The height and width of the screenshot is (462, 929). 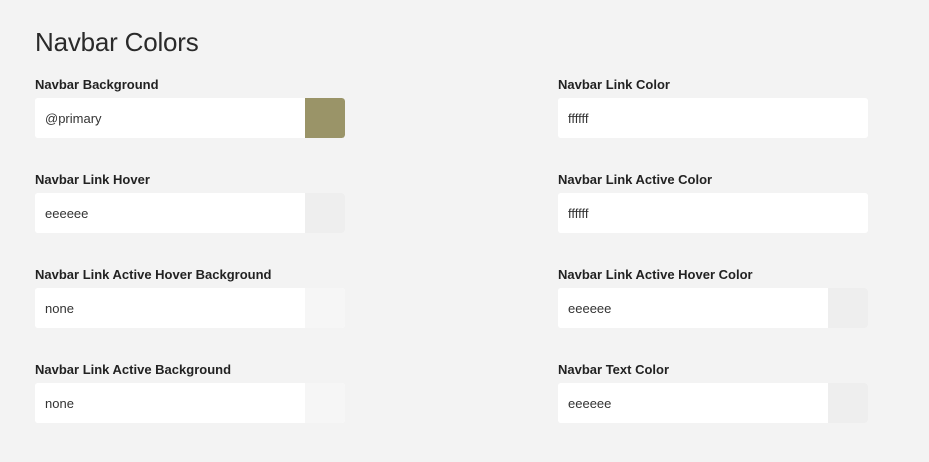 What do you see at coordinates (848, 403) in the screenshot?
I see `navbar-text-color-swatch` at bounding box center [848, 403].